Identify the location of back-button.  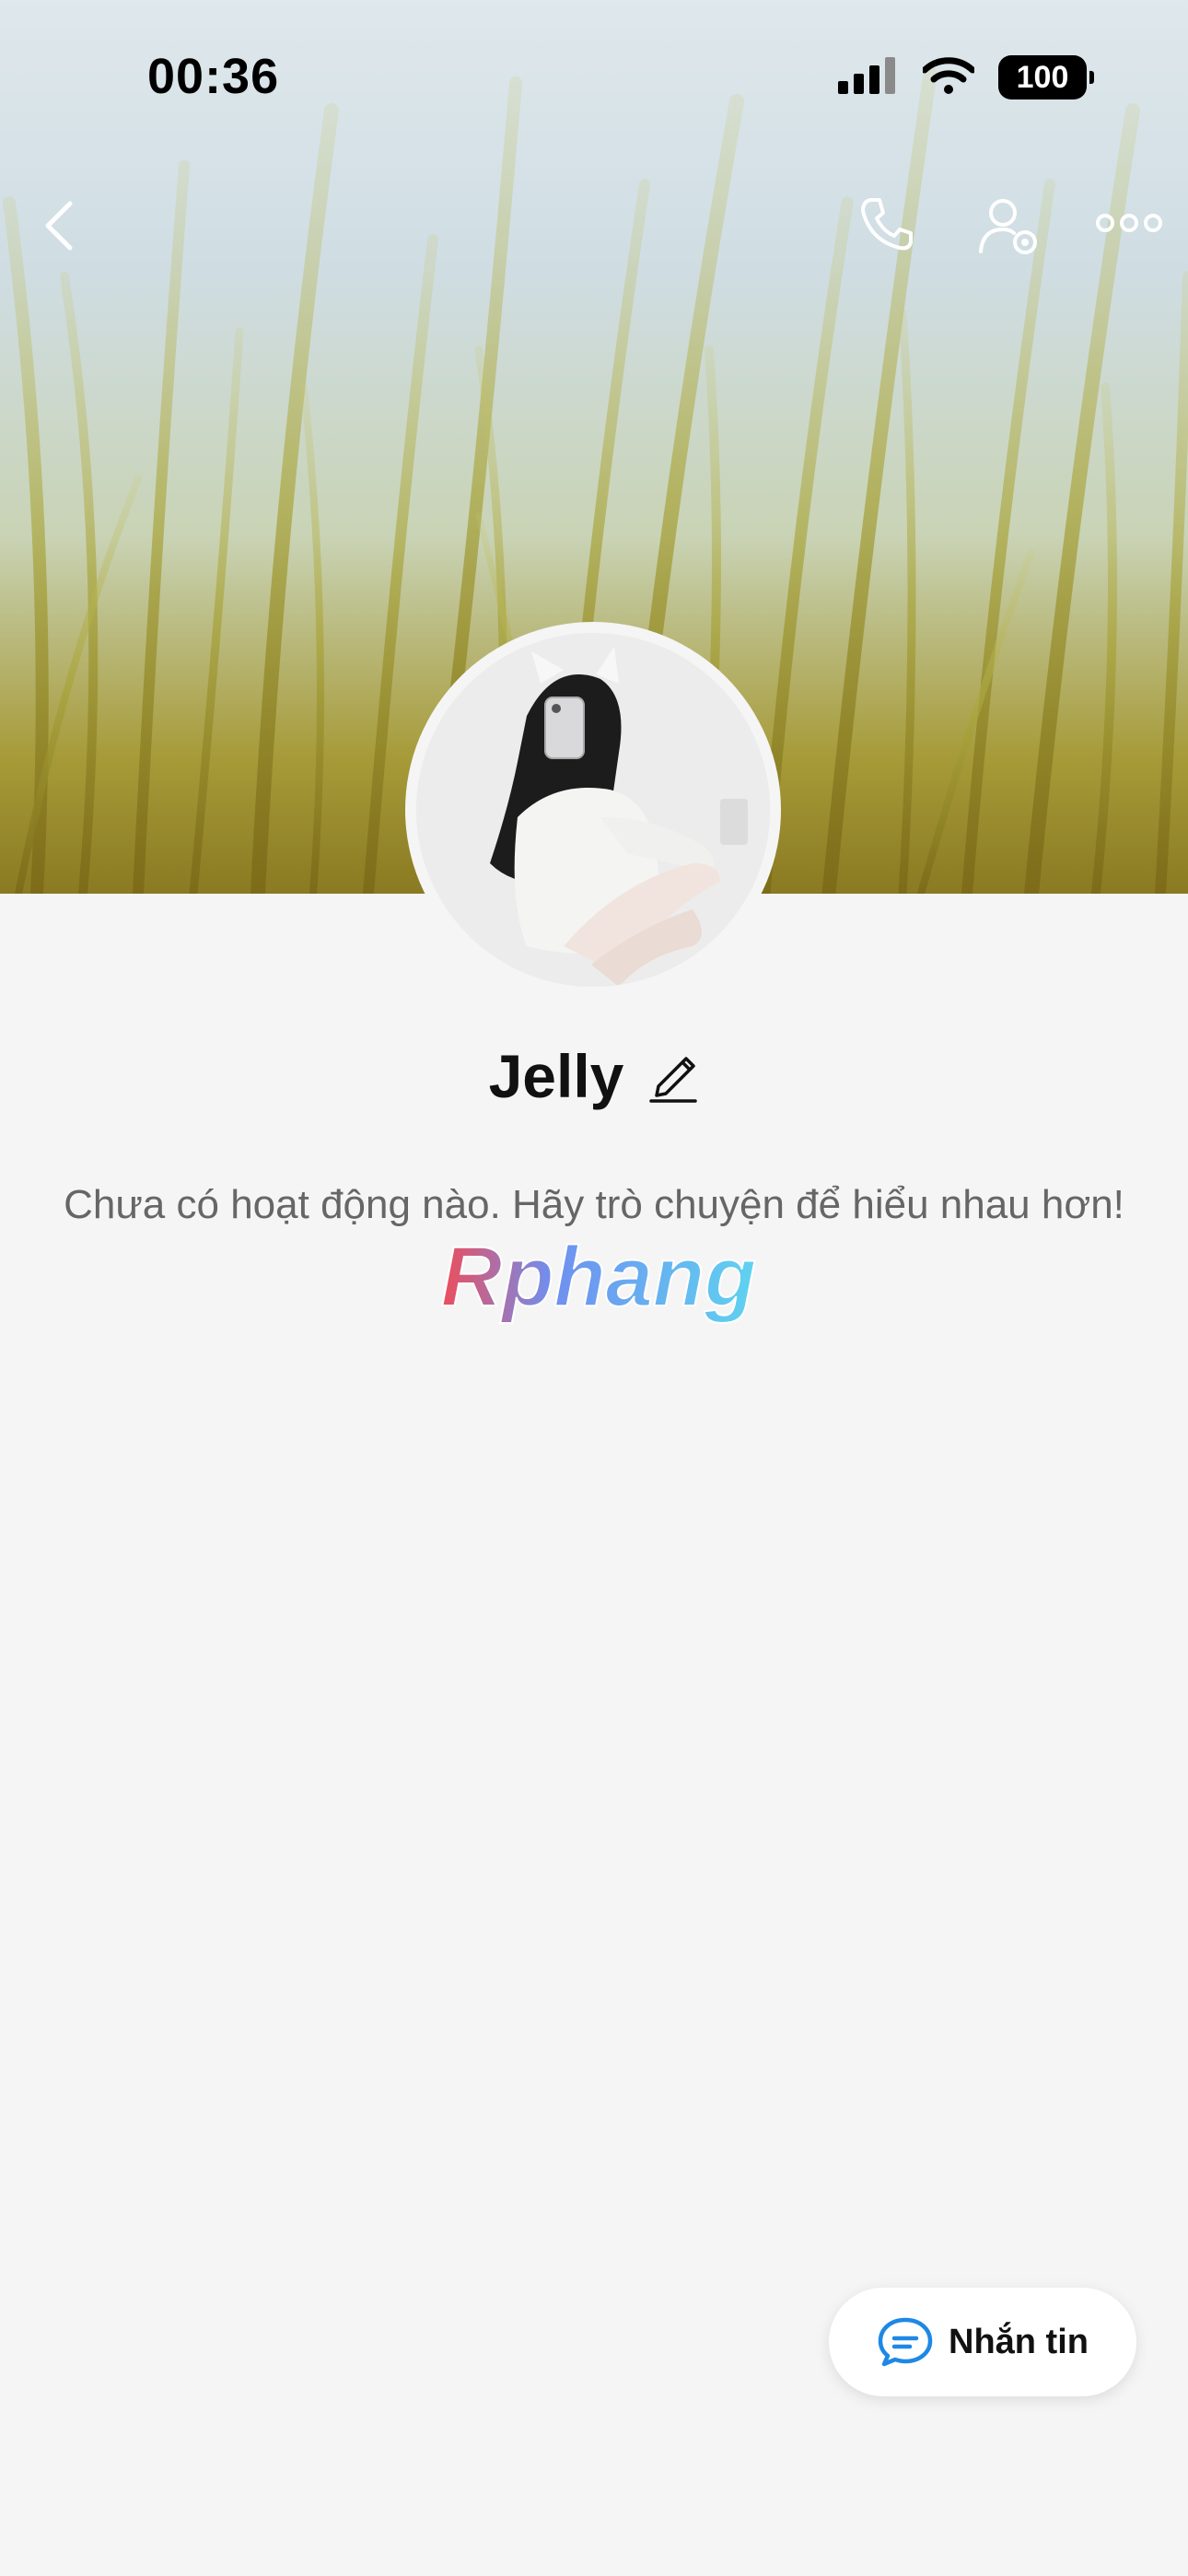
(58, 225).